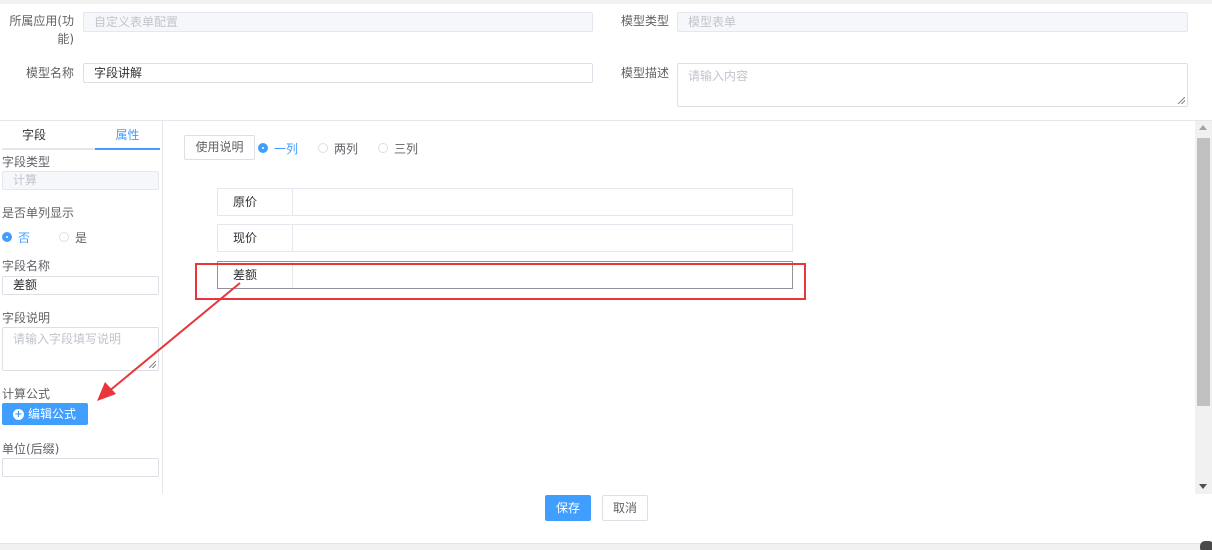 The height and width of the screenshot is (550, 1212). What do you see at coordinates (255, 202) in the screenshot?
I see `form-field-label: 原价` at bounding box center [255, 202].